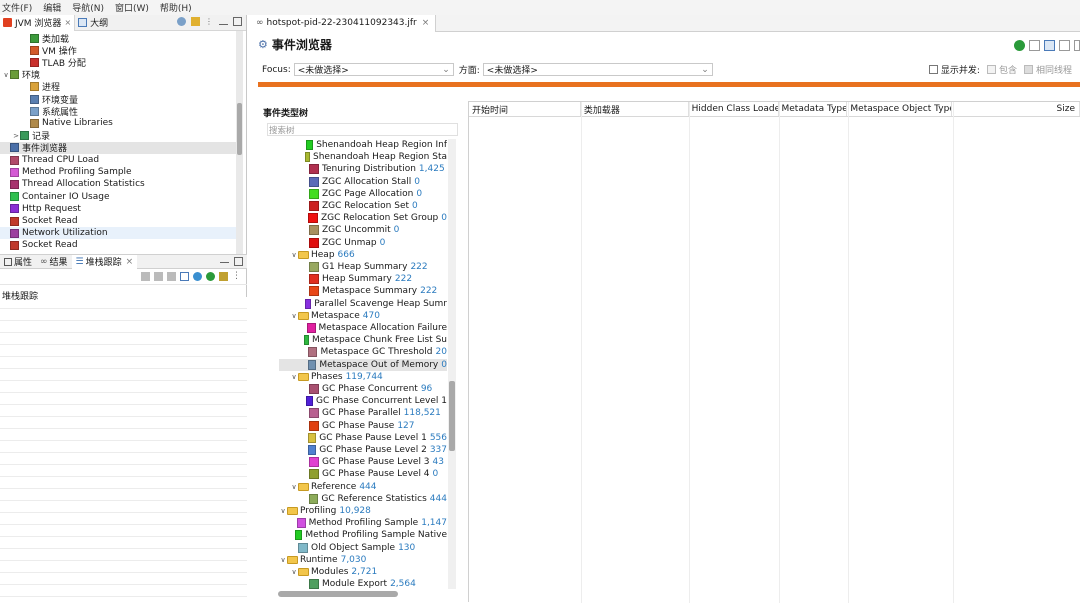 Image resolution: width=1080 pixels, height=603 pixels. I want to click on event-type-item: G1 Heap Summary 222, so click(363, 267).